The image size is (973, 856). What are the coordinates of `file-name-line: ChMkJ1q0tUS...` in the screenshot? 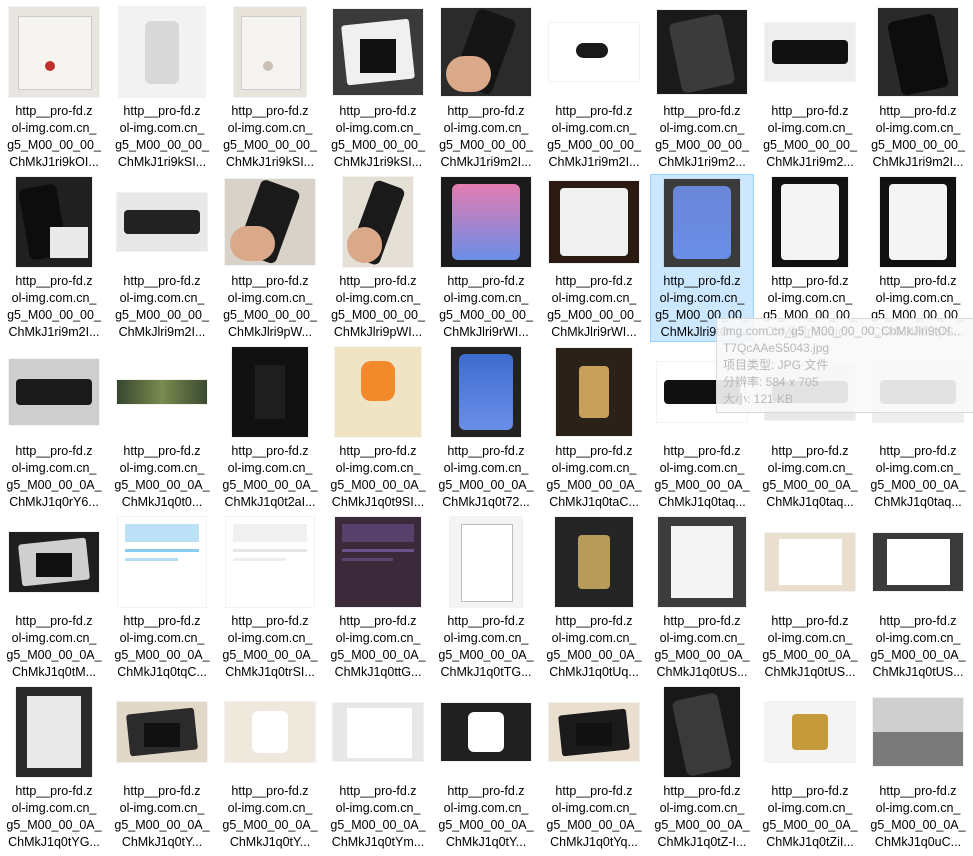 It's located at (810, 672).